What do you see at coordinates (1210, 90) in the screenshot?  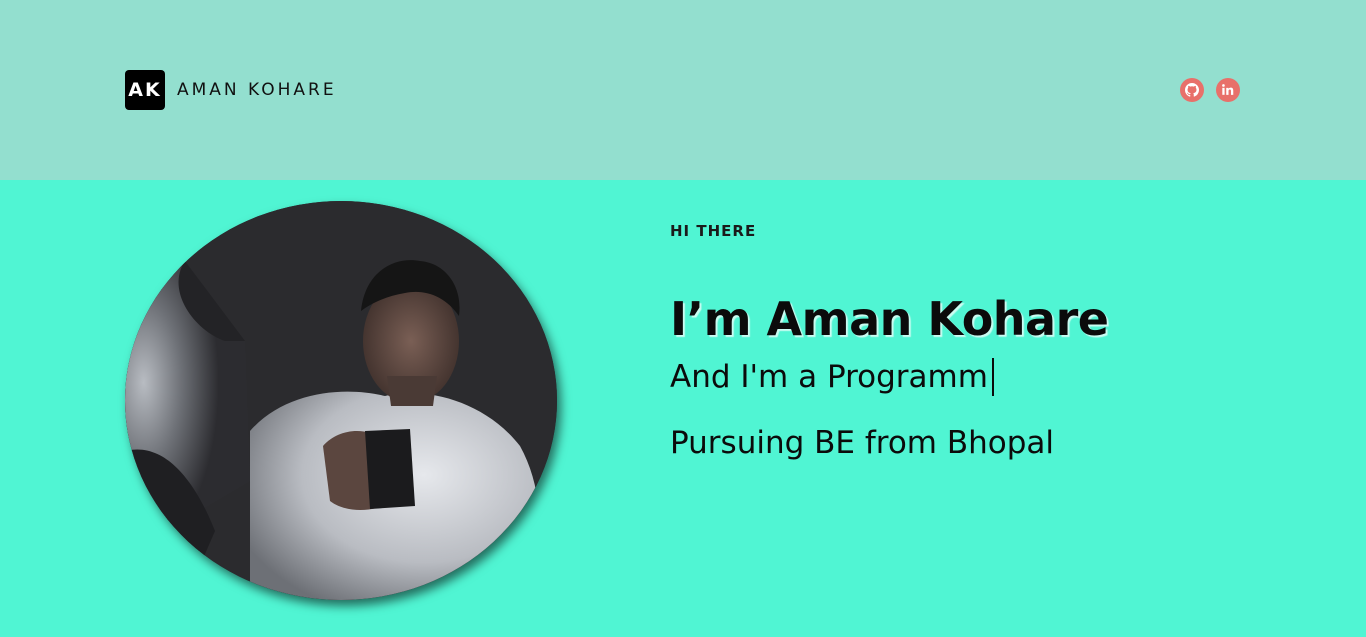 I see `social-links` at bounding box center [1210, 90].